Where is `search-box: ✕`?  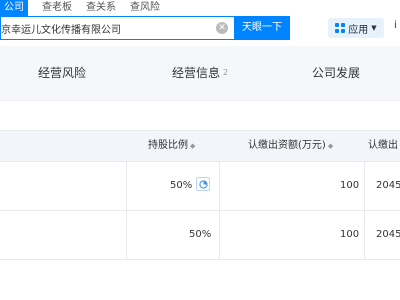 search-box: ✕ is located at coordinates (117, 28).